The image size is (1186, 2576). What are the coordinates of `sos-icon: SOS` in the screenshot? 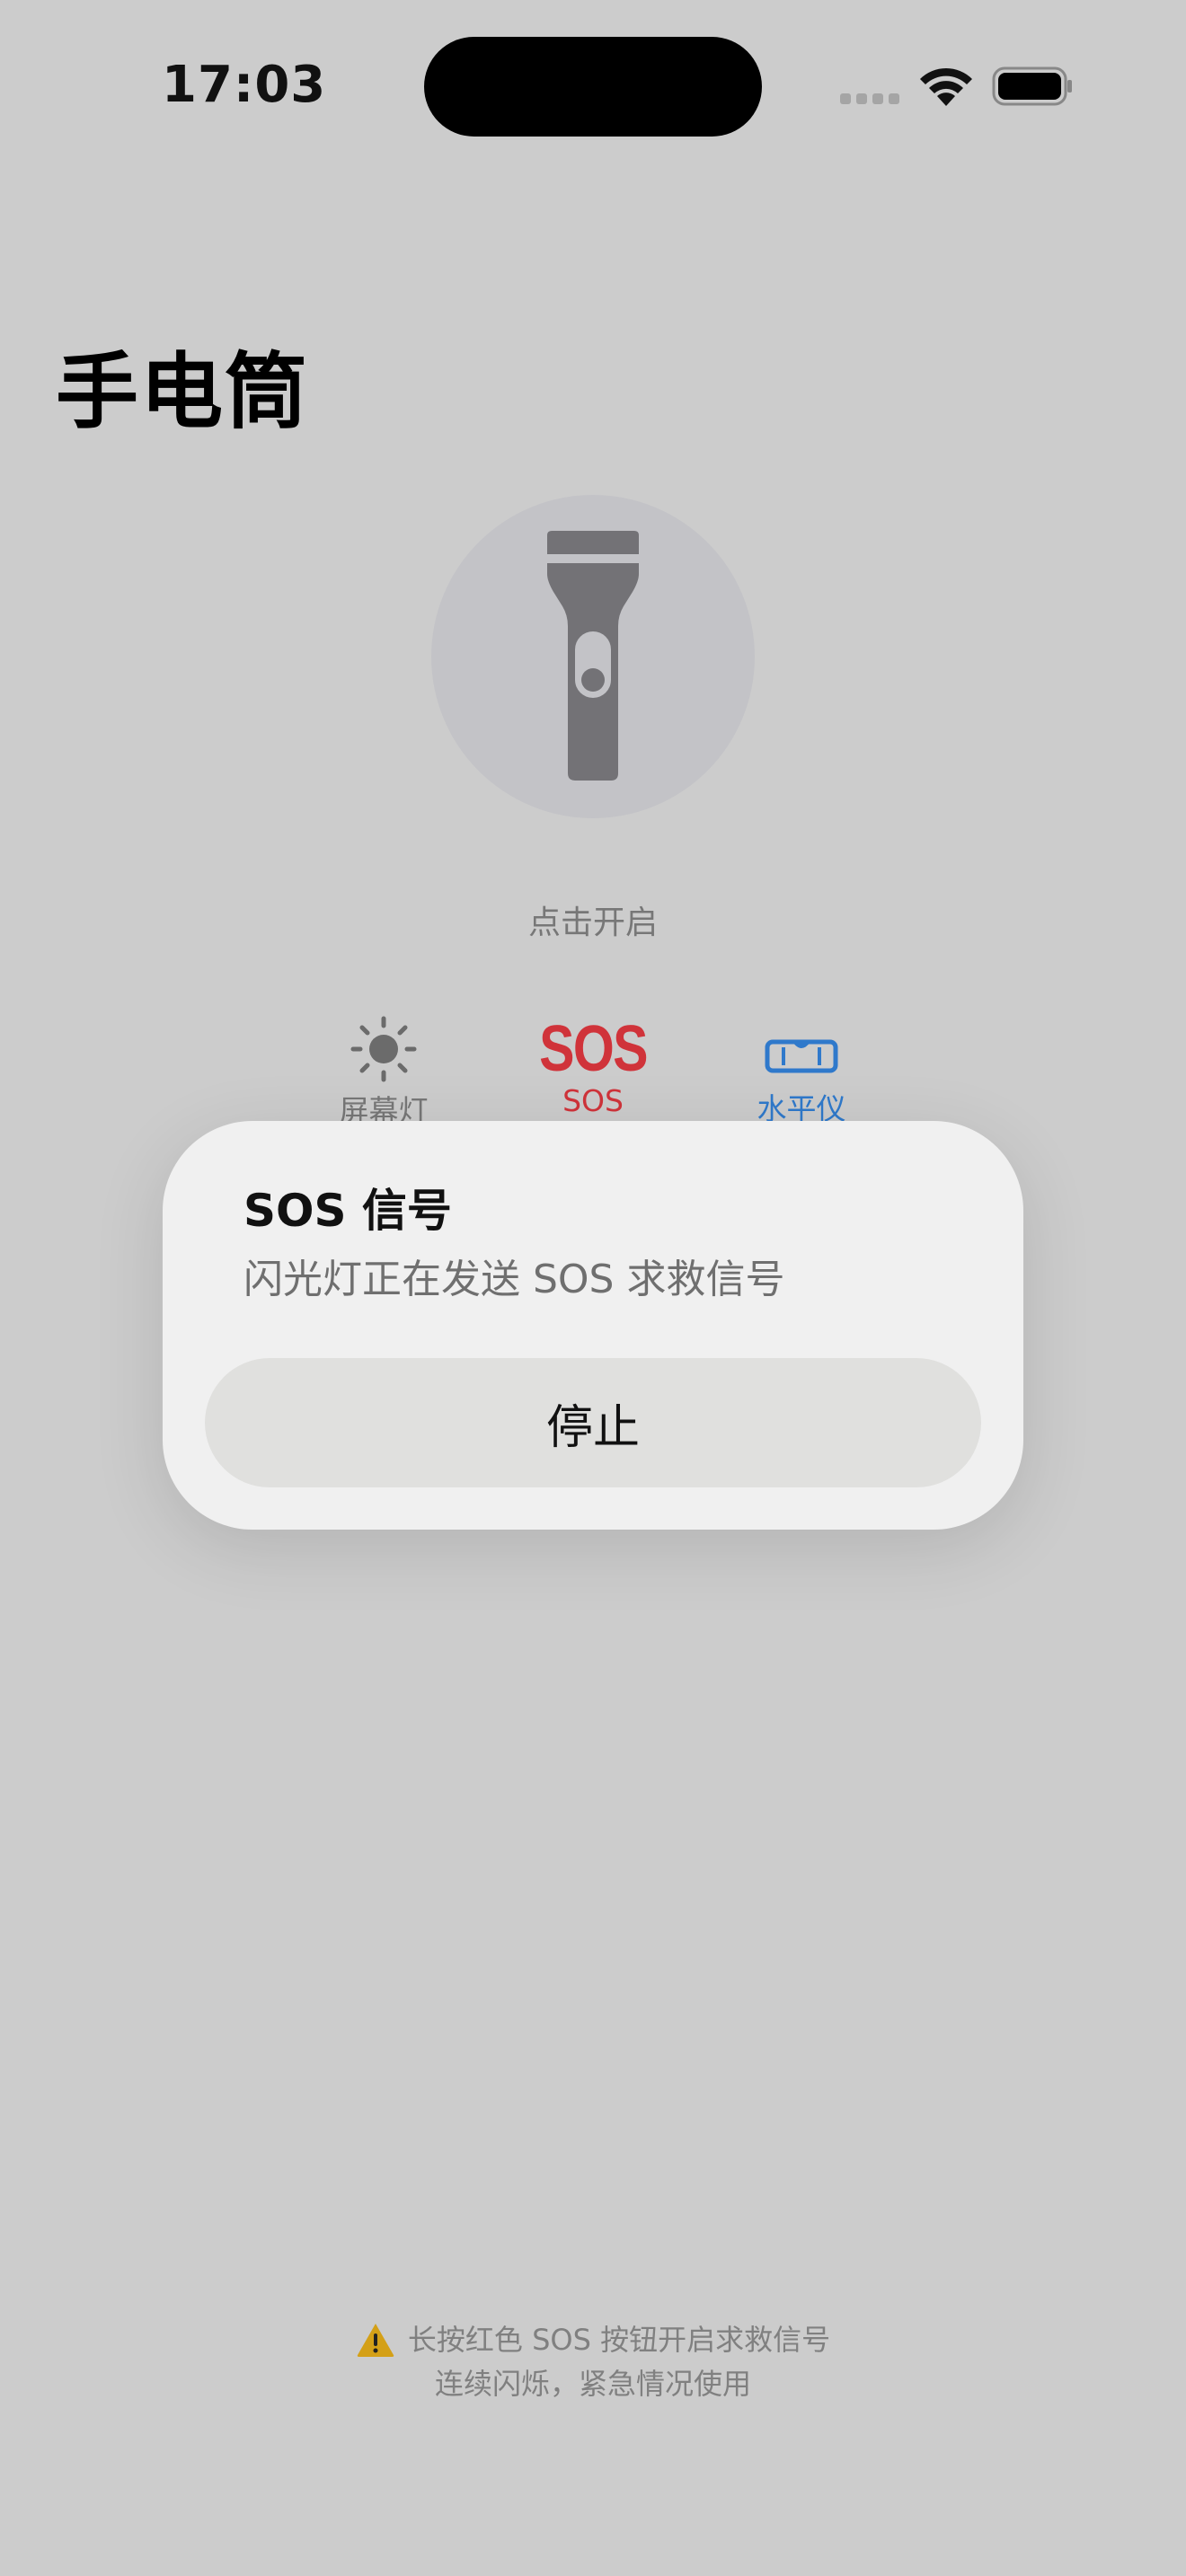 It's located at (593, 1049).